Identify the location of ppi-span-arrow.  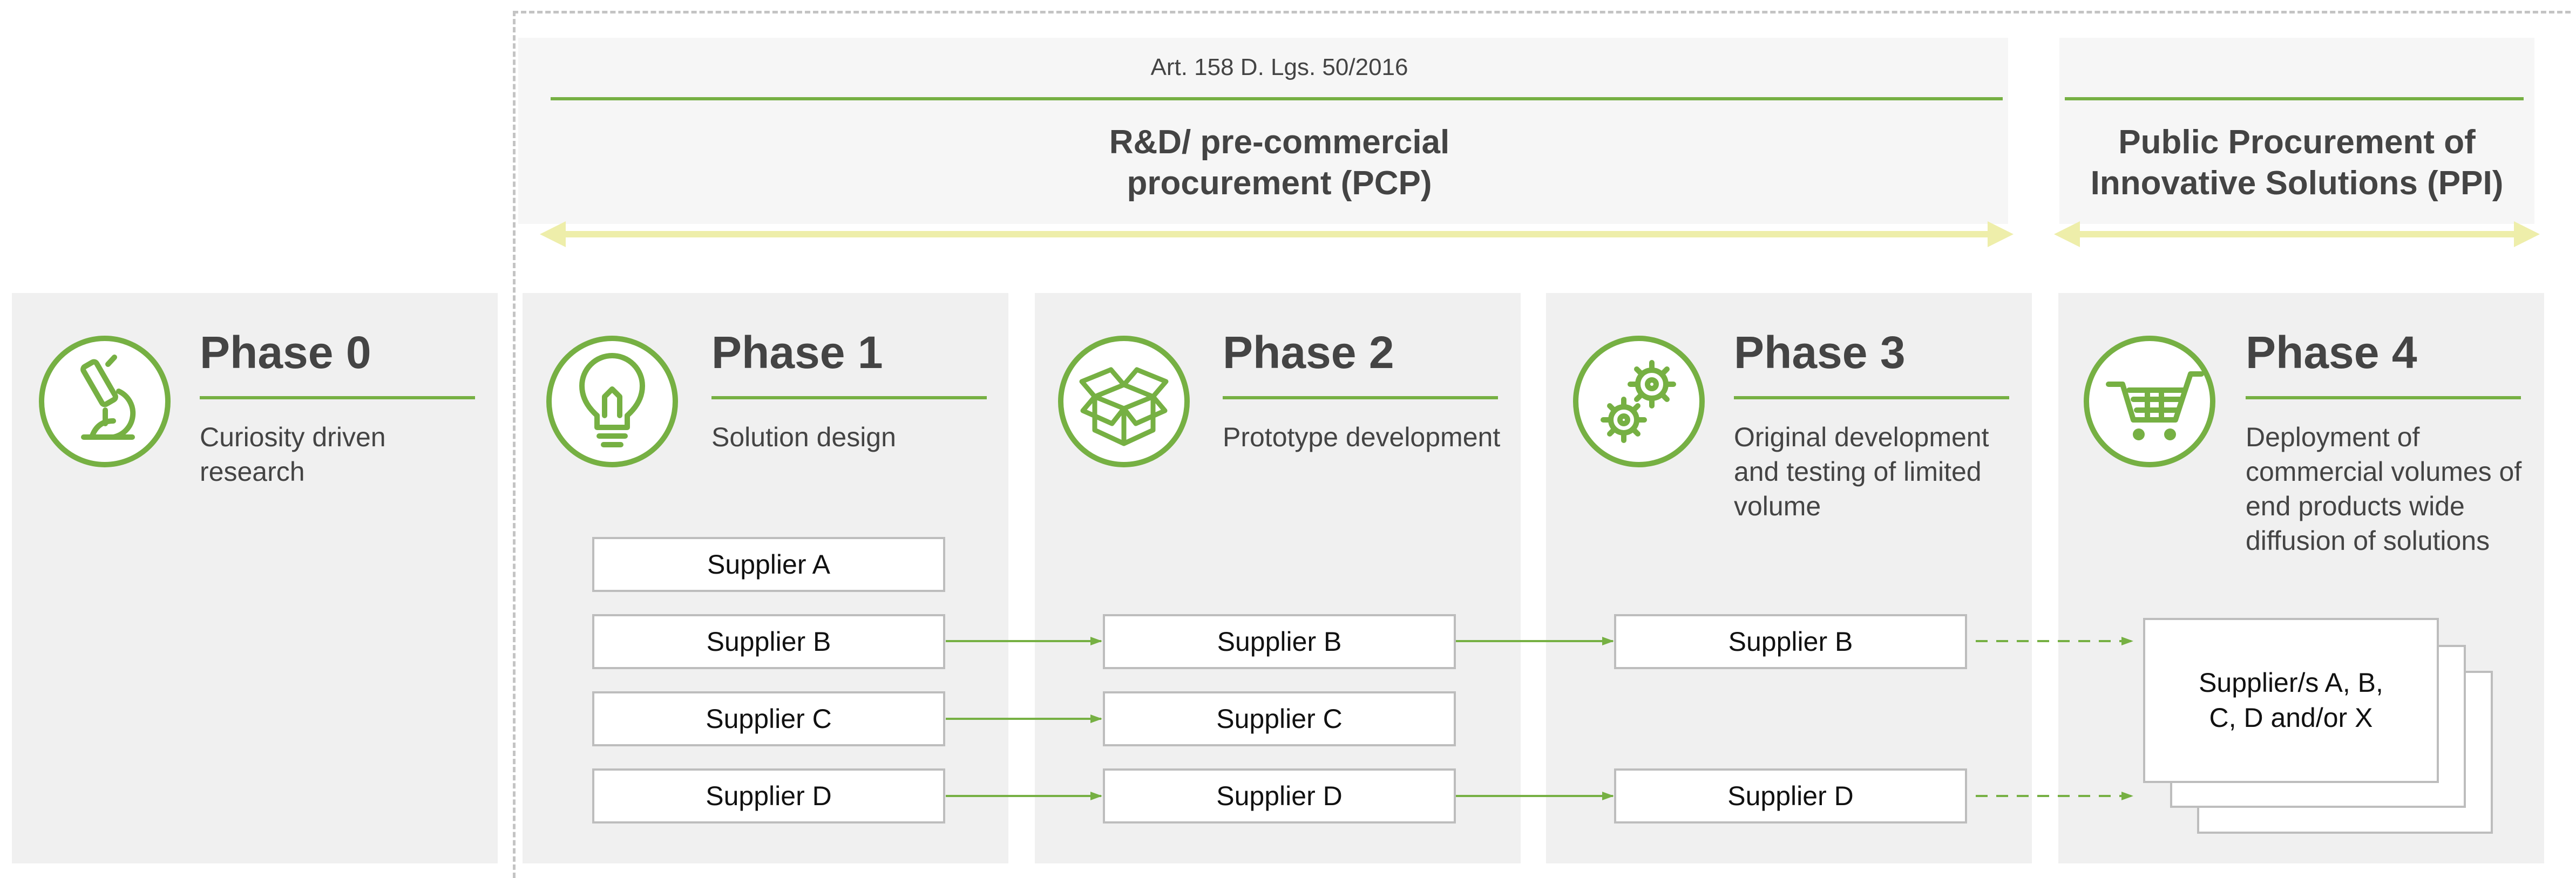
(2297, 234).